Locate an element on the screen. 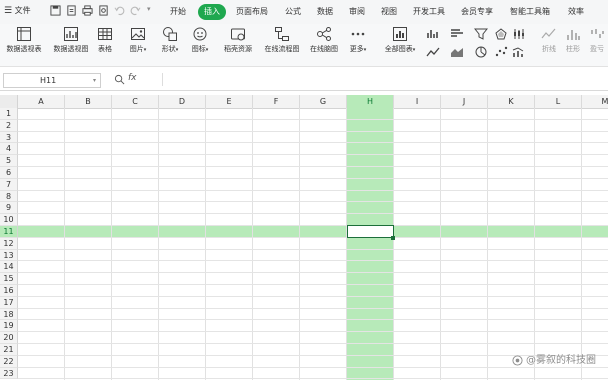 This screenshot has height=380, width=608. row-header-10: 10 is located at coordinates (9, 220).